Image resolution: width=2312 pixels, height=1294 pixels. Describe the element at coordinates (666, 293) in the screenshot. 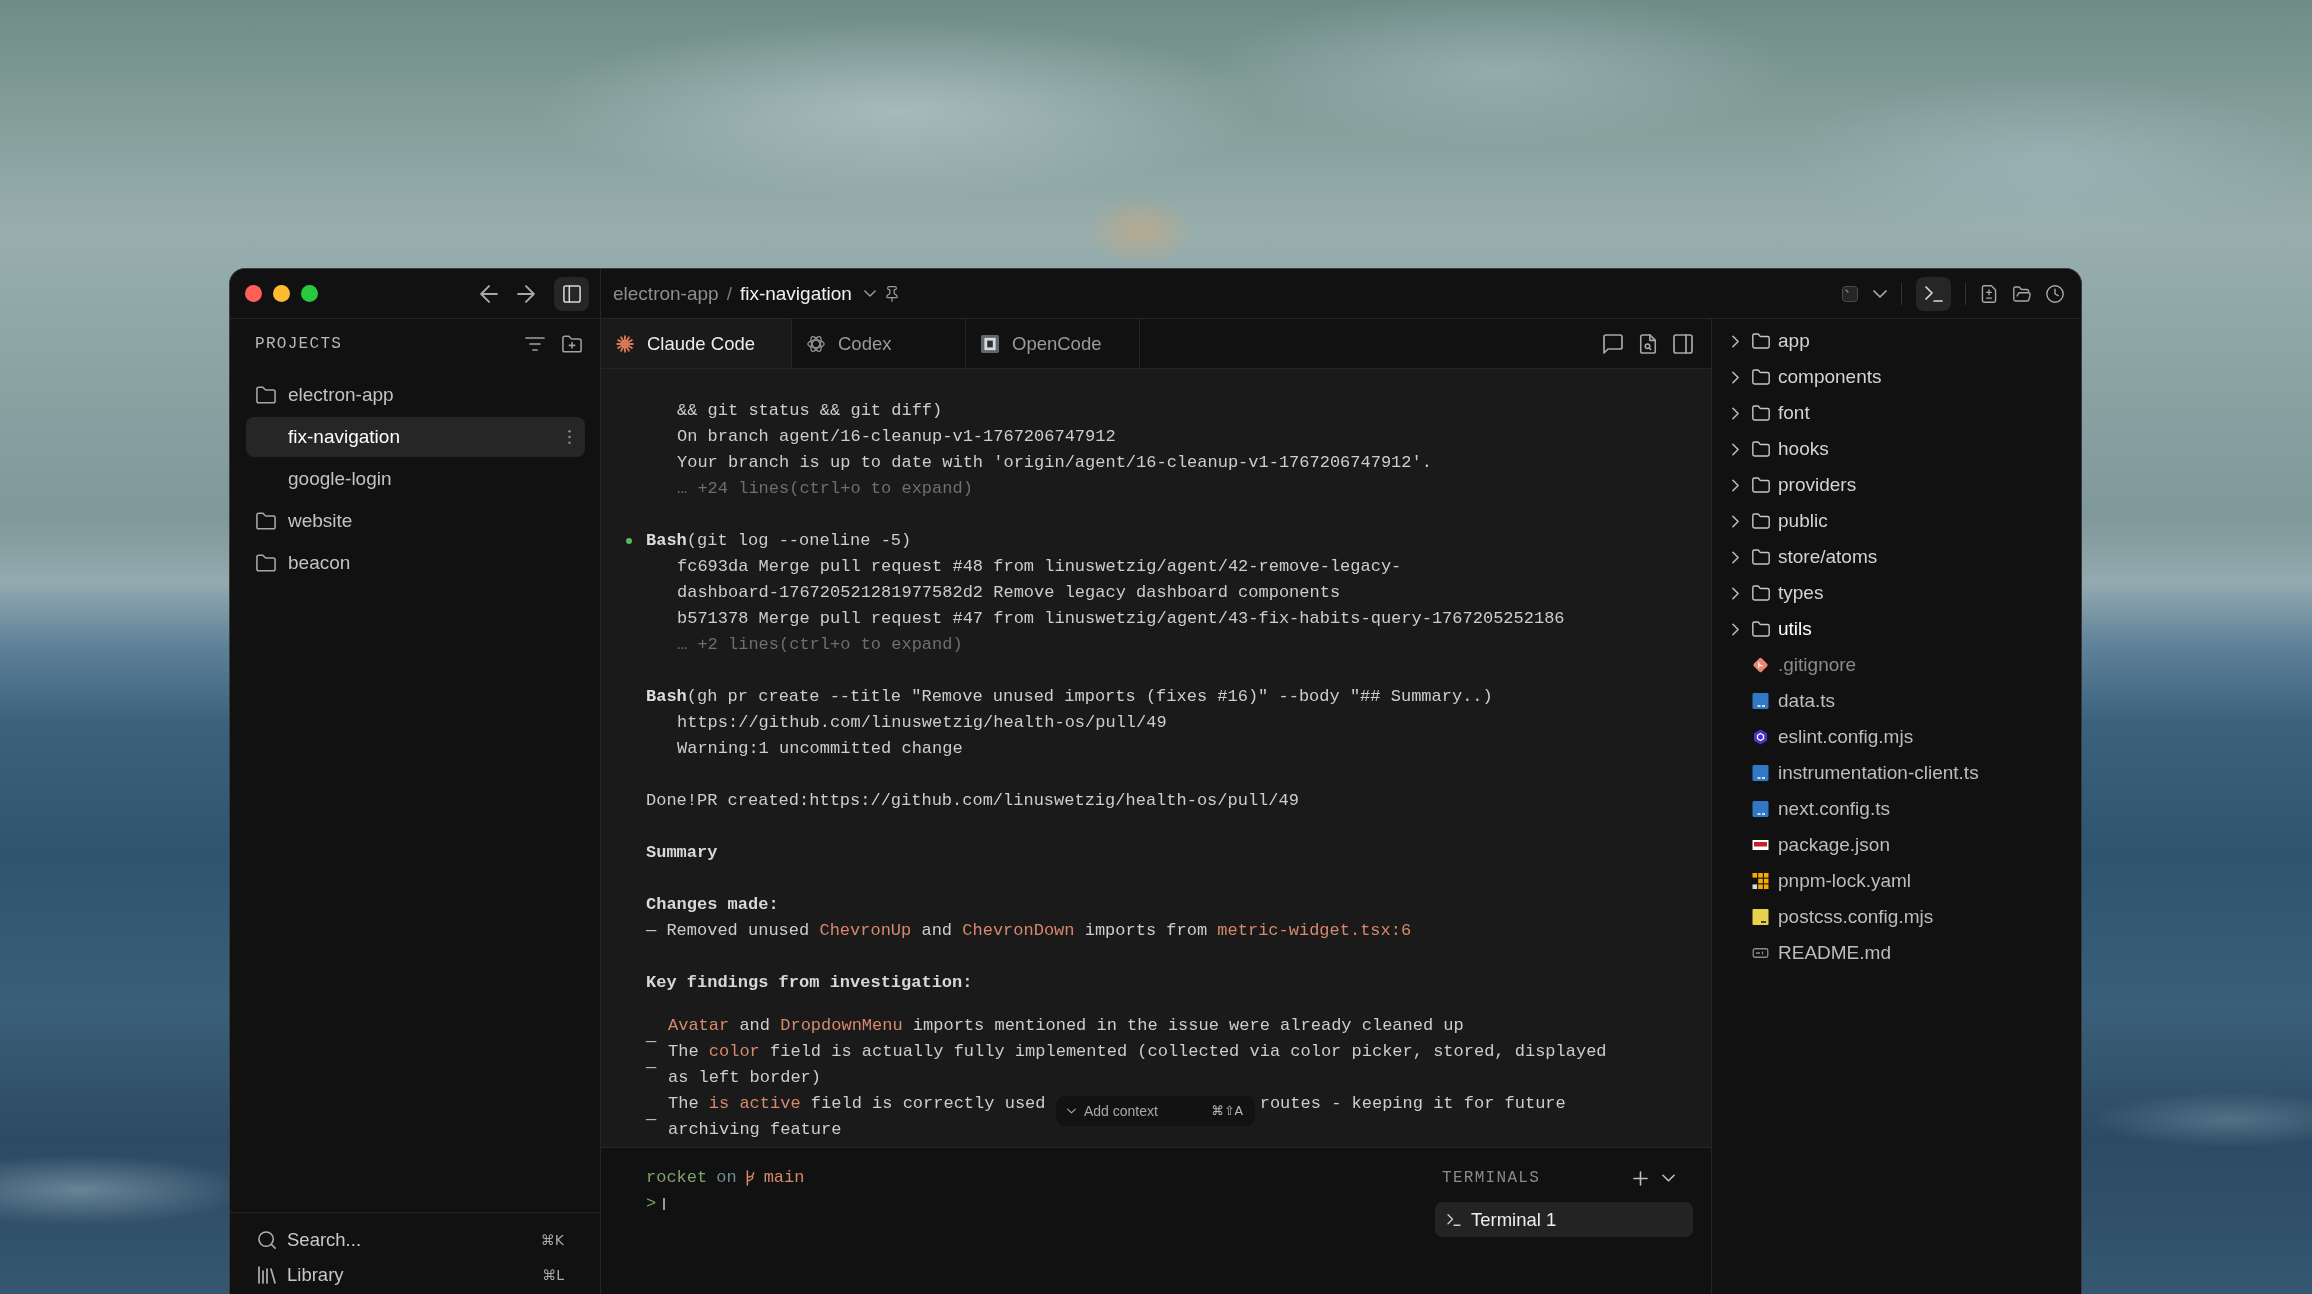

I see `breadcrumb-link: electron-app` at that location.